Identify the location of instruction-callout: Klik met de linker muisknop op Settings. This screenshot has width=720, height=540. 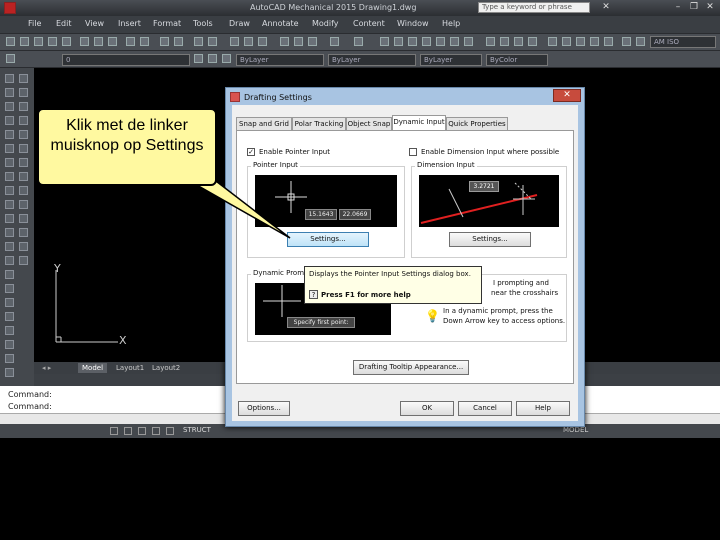
(127, 147).